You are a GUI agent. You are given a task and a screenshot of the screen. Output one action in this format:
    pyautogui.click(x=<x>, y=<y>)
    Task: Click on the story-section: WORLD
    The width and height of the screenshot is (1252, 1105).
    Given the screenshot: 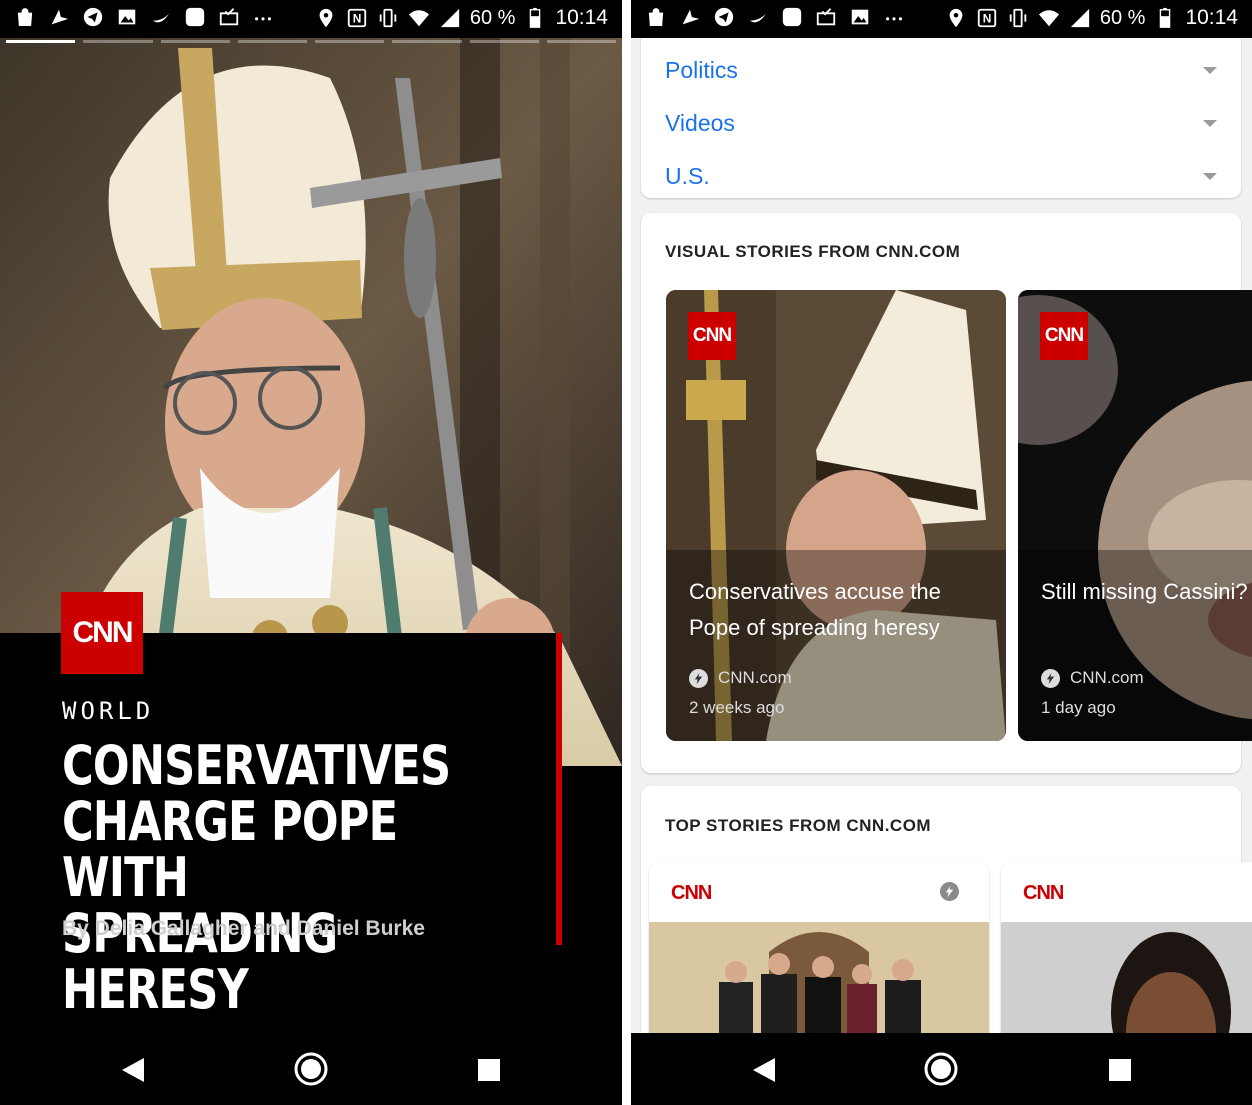 What is the action you would take?
    pyautogui.click(x=108, y=711)
    